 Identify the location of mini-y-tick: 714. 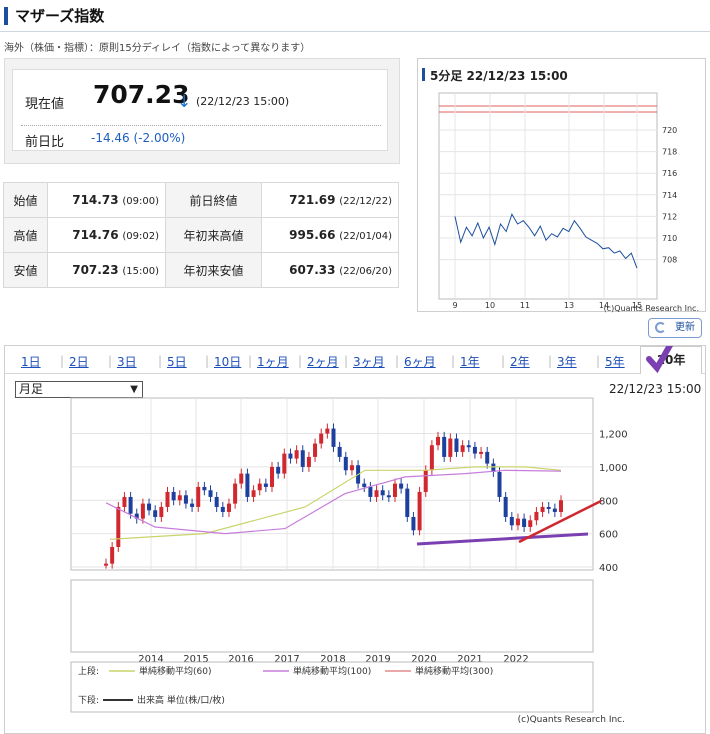
(669, 195).